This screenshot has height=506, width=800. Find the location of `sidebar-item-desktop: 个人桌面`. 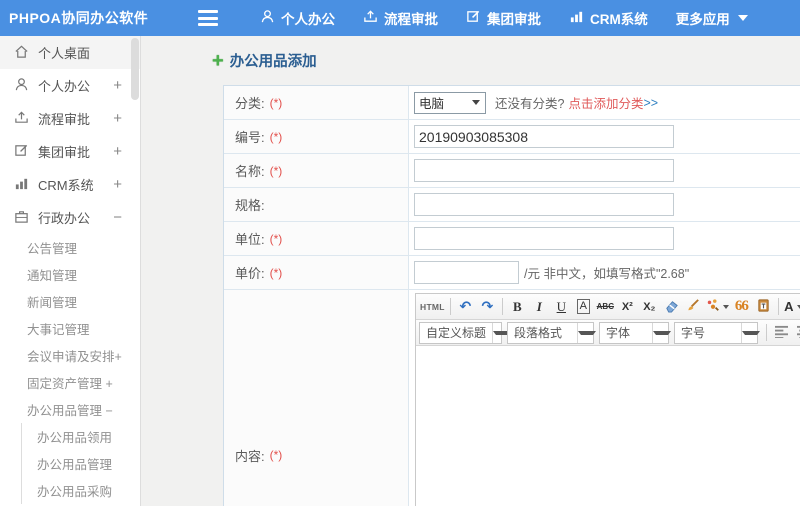

sidebar-item-desktop: 个人桌面 is located at coordinates (70, 52).